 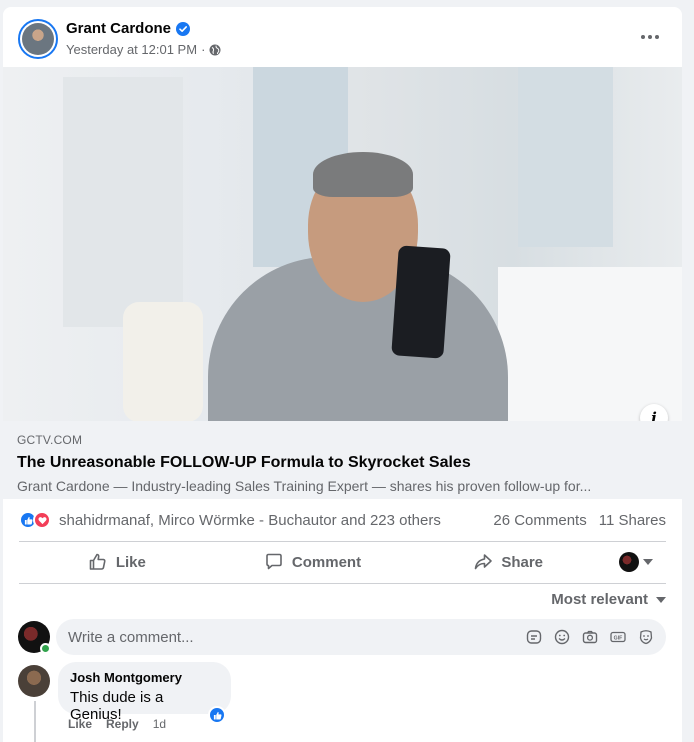 I want to click on comment-input, so click(x=297, y=637).